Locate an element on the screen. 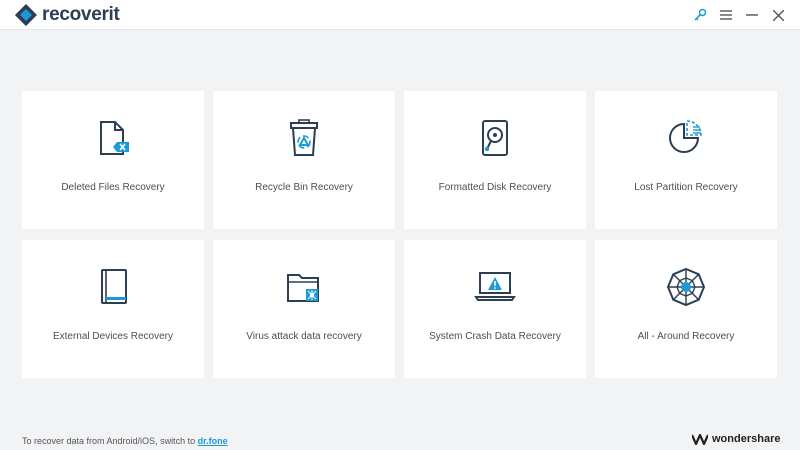  all-around-recovery-card: All - Around Recovery is located at coordinates (686, 309).